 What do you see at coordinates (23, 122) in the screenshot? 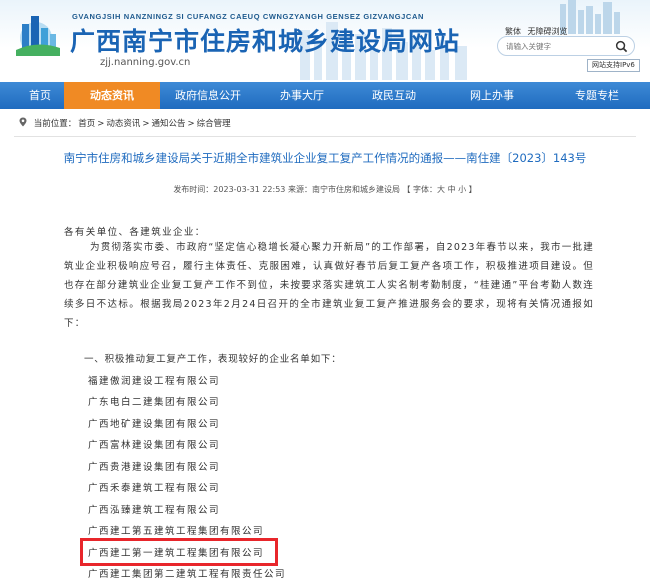
I see `location-icon` at bounding box center [23, 122].